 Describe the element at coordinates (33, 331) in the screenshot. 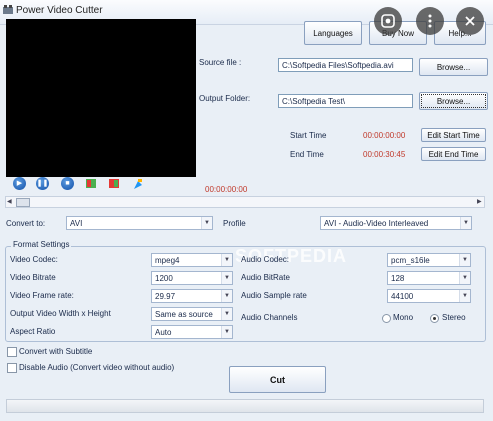

I see `aspect-ratio-label: Aspect Ratio` at that location.